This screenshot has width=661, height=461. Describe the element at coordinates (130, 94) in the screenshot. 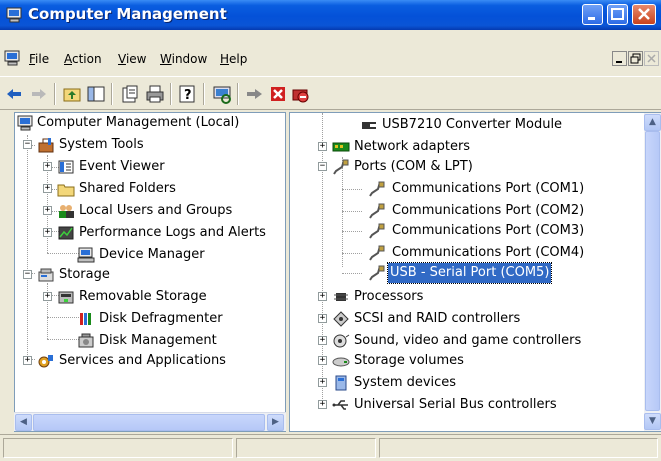

I see `properties-icon` at that location.